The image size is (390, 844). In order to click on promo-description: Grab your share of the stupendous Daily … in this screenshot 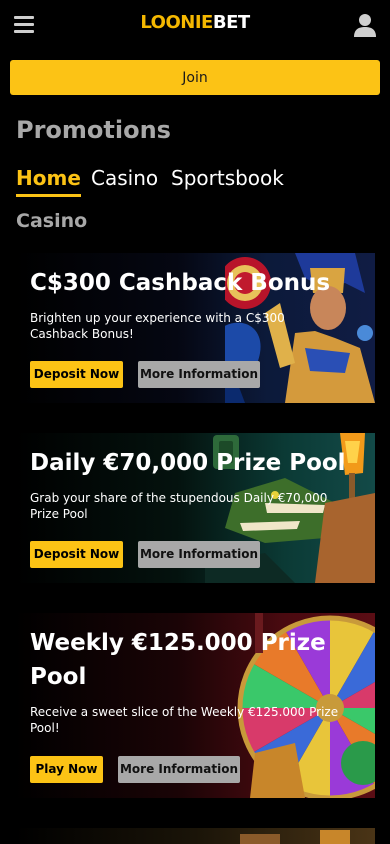, I will do `click(179, 506)`.